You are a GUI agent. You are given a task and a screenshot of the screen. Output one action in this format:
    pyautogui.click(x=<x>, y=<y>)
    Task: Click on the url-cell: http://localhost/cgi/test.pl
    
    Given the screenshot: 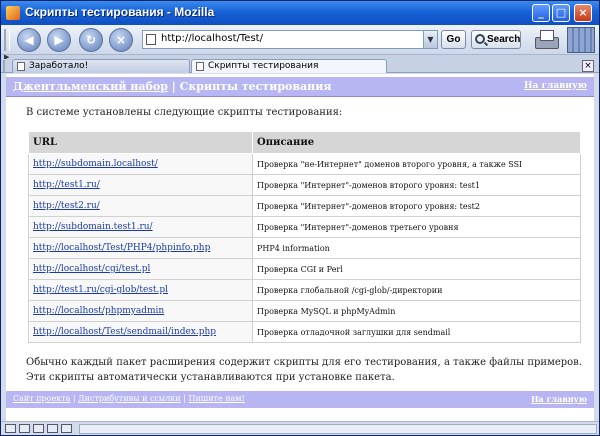 What is the action you would take?
    pyautogui.click(x=140, y=269)
    